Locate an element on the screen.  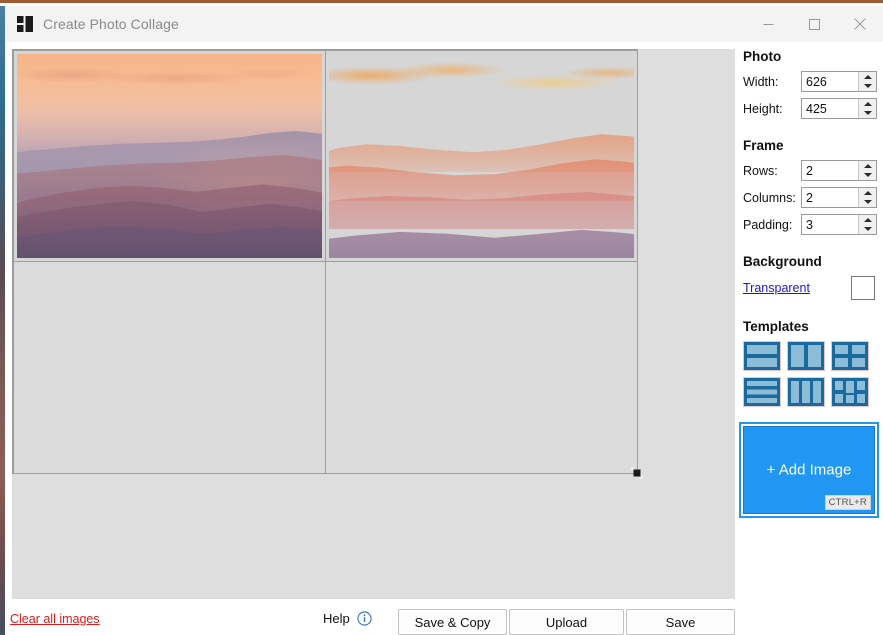
columns-input is located at coordinates (830, 197).